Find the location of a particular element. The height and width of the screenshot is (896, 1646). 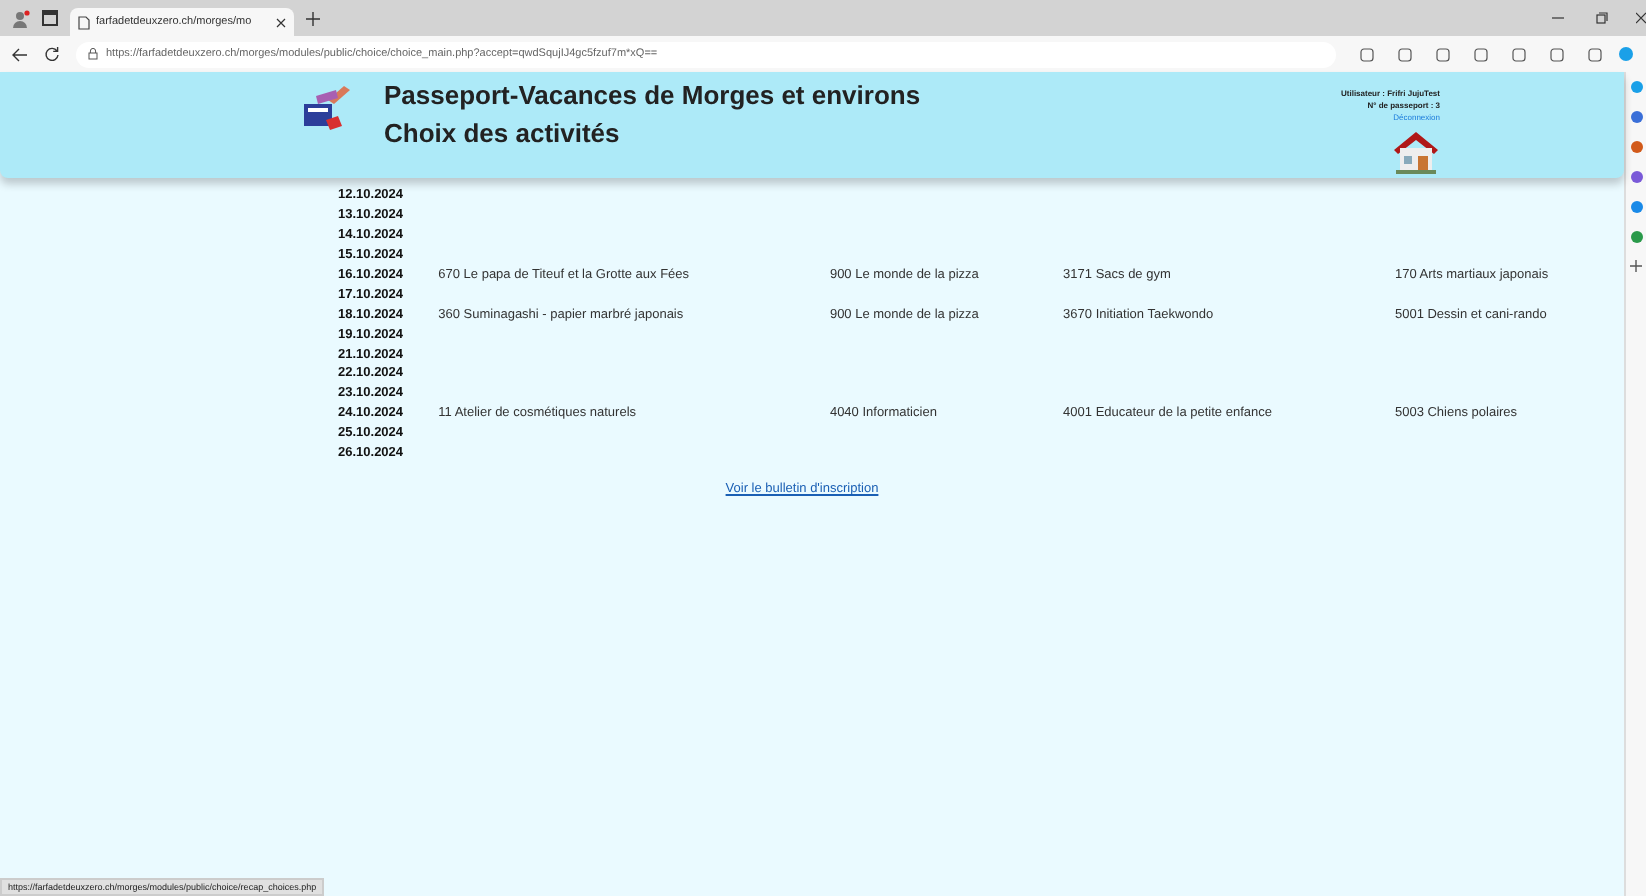

house-icon is located at coordinates (1416, 152).